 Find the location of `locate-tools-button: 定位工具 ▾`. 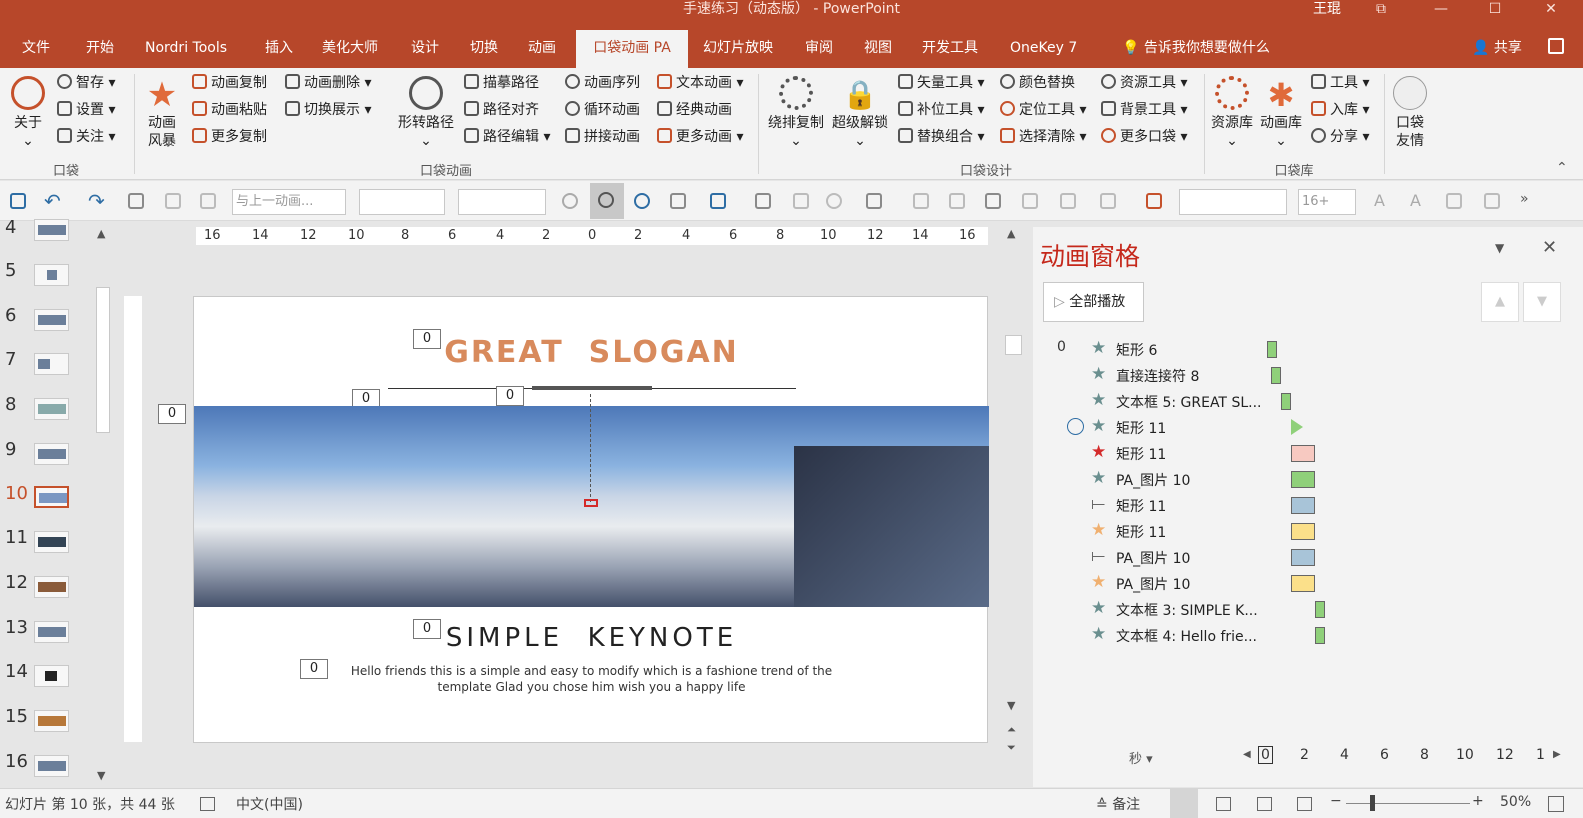

locate-tools-button: 定位工具 ▾ is located at coordinates (1043, 110).